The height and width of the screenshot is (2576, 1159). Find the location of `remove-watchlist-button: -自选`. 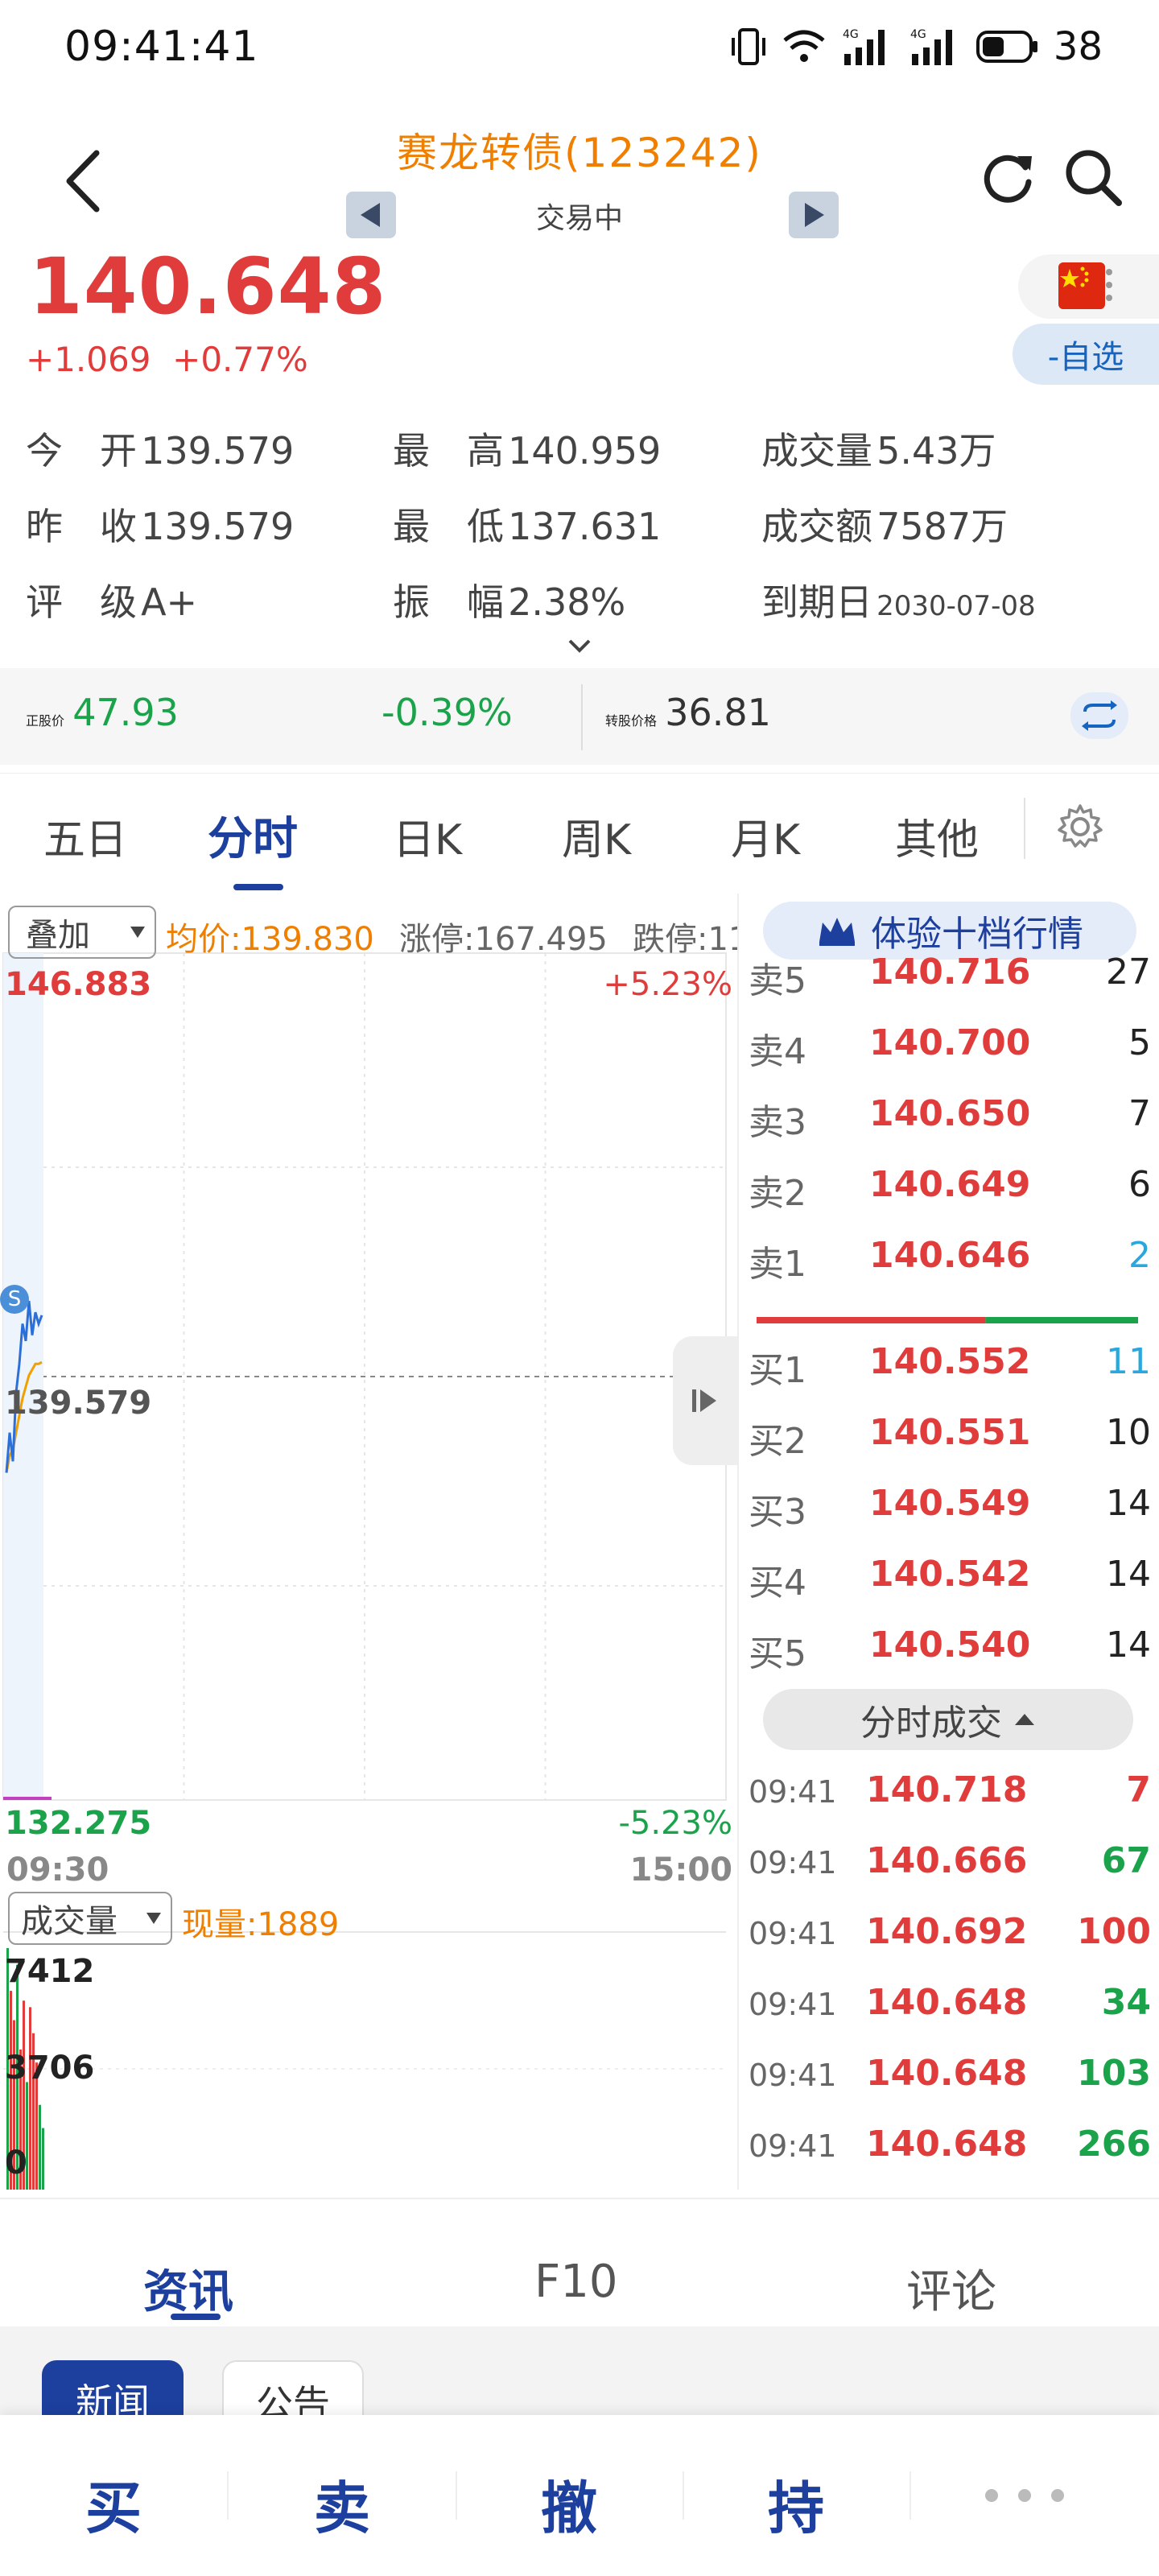

remove-watchlist-button: -自选 is located at coordinates (1086, 354).